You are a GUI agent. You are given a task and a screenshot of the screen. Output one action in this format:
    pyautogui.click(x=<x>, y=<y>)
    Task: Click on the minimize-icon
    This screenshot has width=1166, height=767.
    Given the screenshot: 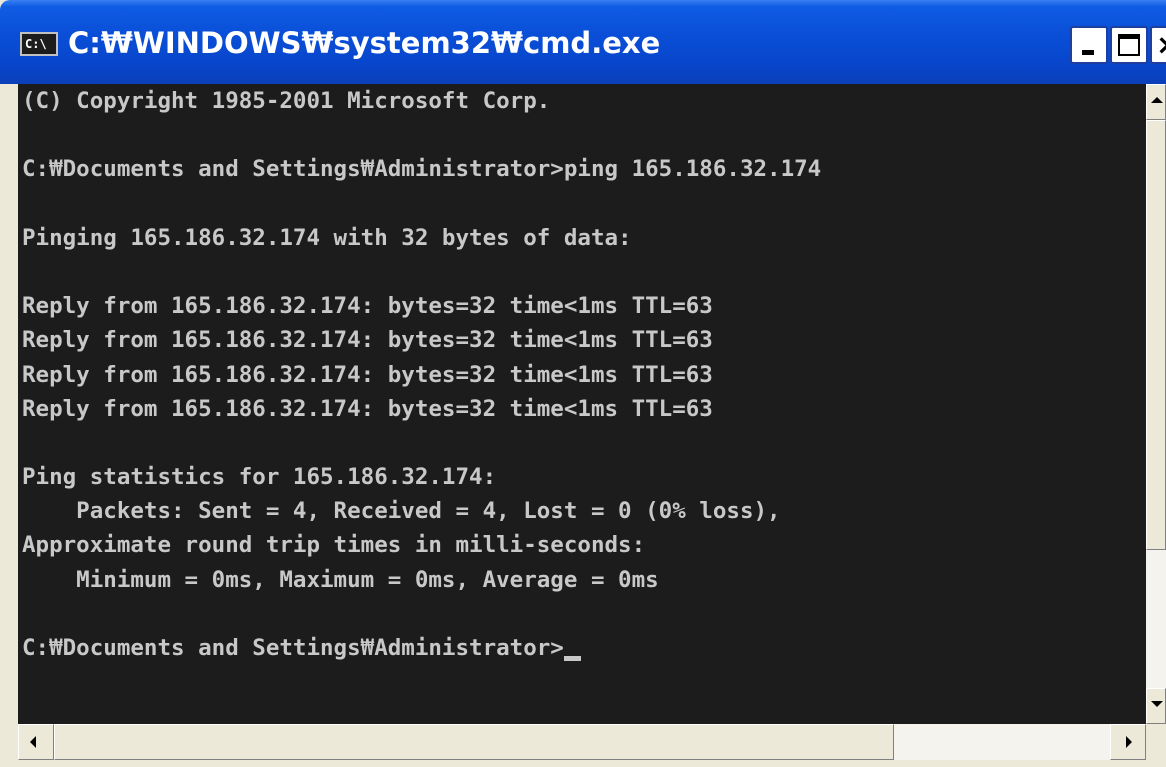 What is the action you would take?
    pyautogui.click(x=1088, y=52)
    